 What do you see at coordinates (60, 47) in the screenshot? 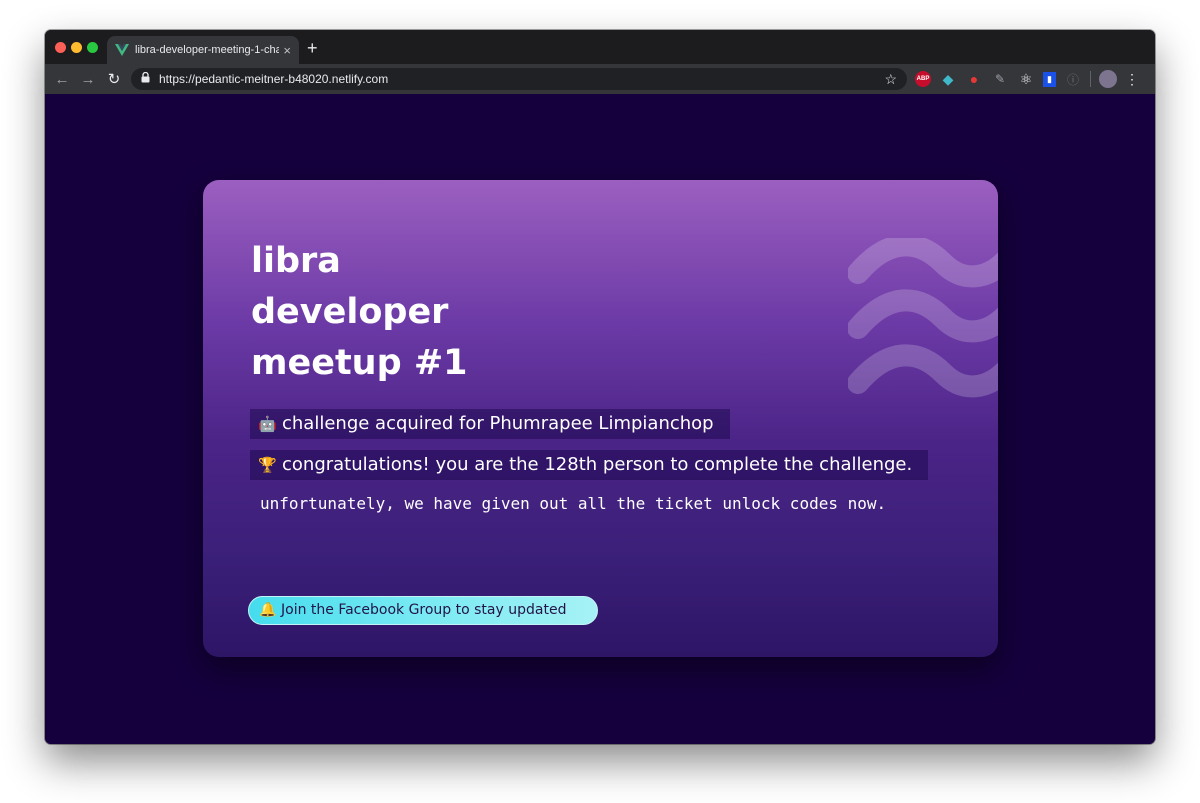
I see `close-window-button` at bounding box center [60, 47].